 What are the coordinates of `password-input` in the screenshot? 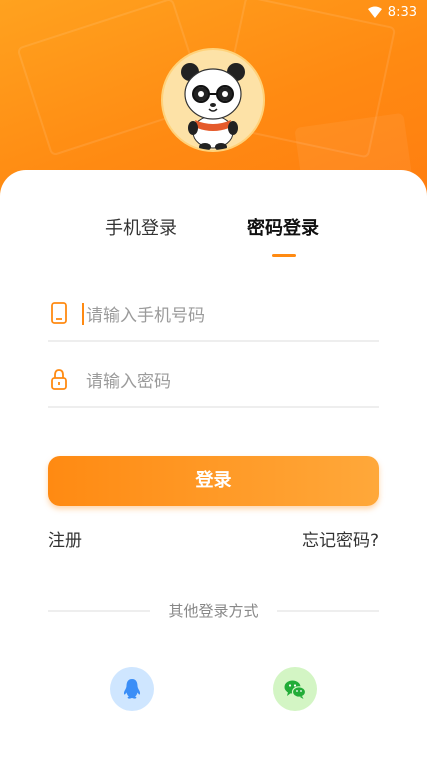 It's located at (226, 382).